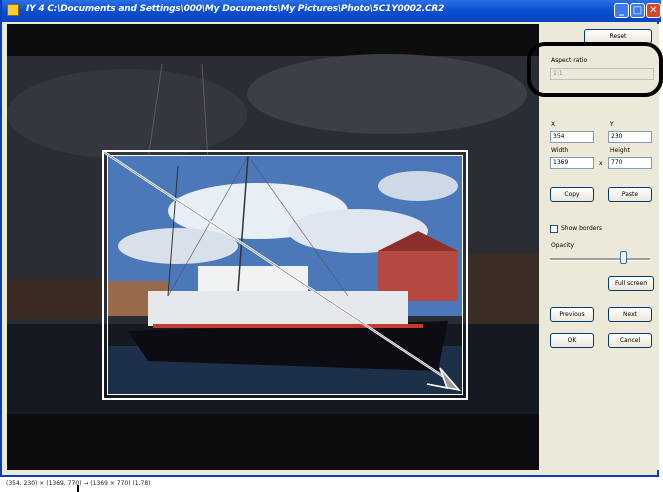  I want to click on copy-button: Copy, so click(572, 194).